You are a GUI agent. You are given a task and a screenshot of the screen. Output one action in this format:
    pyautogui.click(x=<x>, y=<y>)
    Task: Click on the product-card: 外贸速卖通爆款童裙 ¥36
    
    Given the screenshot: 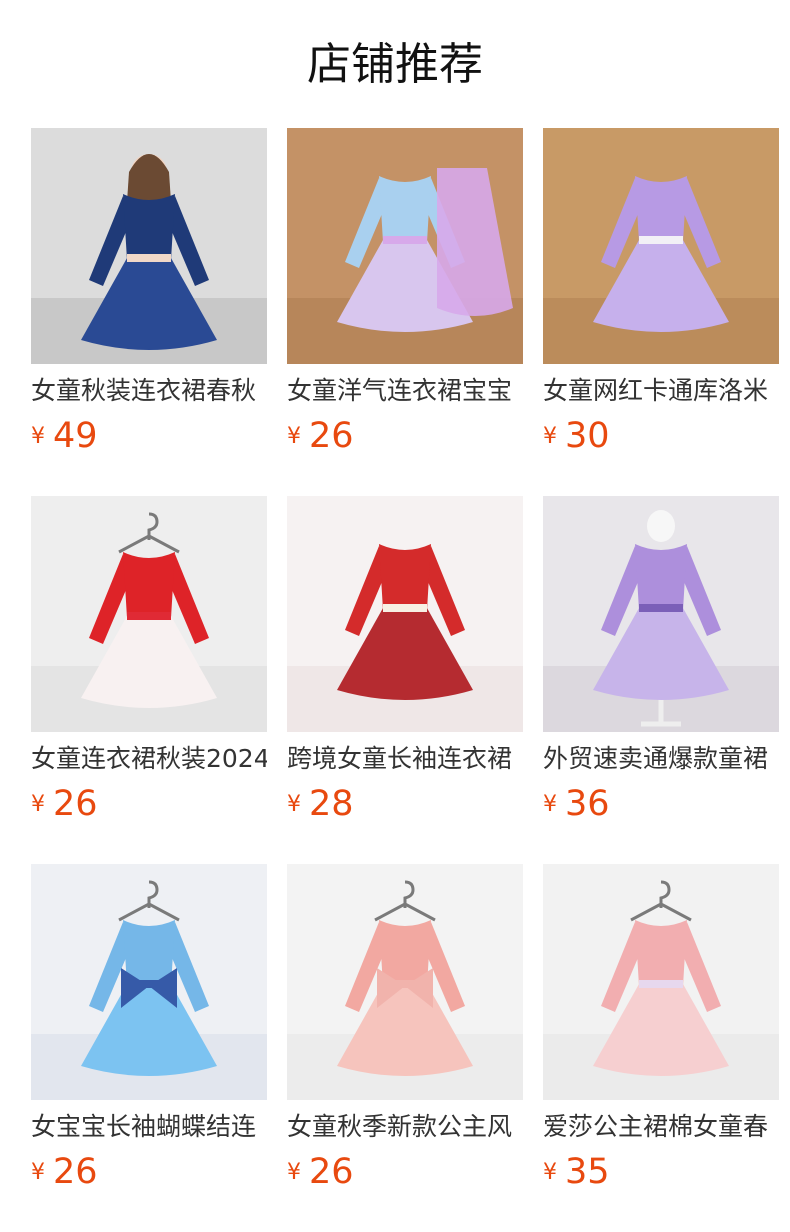 What is the action you would take?
    pyautogui.click(x=661, y=661)
    